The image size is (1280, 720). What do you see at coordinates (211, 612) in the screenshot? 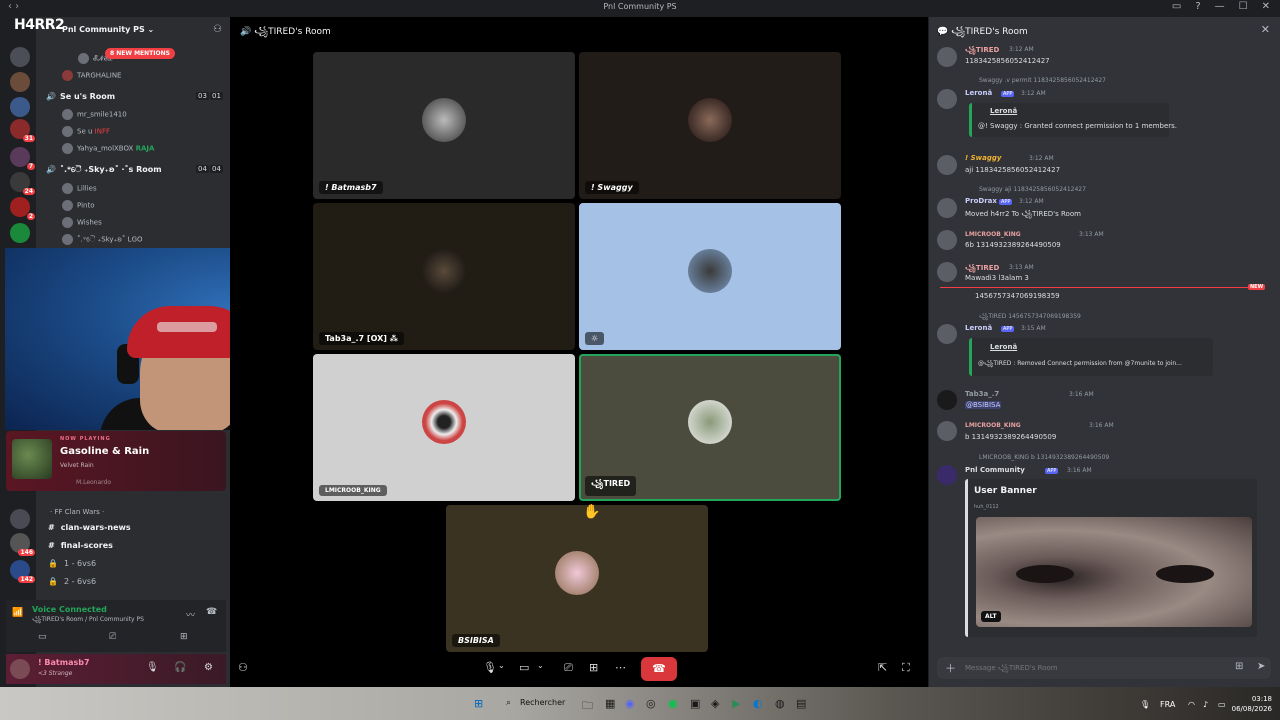
I see `disconnect-icon: ☎` at bounding box center [211, 612].